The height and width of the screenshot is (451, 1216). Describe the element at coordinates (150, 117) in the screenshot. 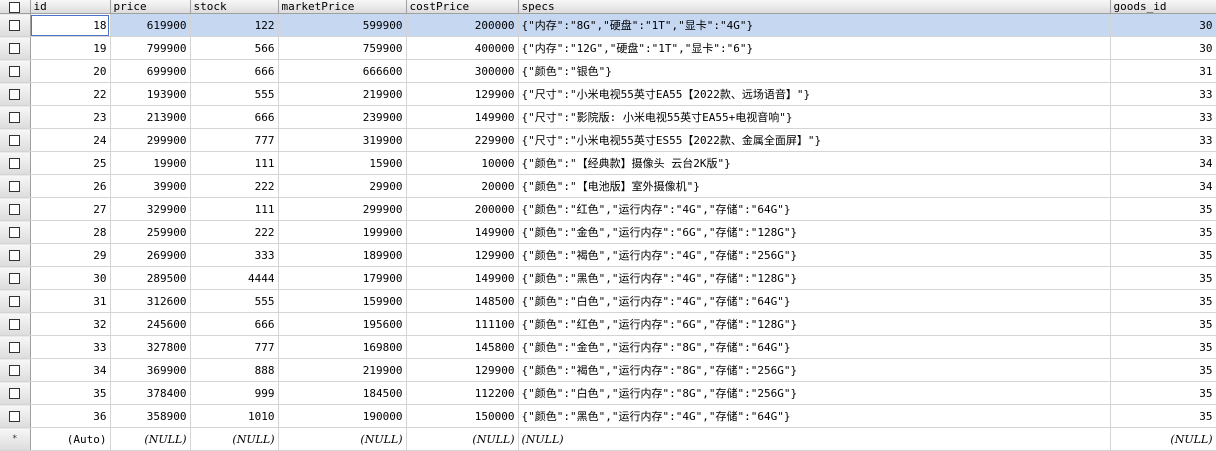

I see `cell-price: 213900` at that location.